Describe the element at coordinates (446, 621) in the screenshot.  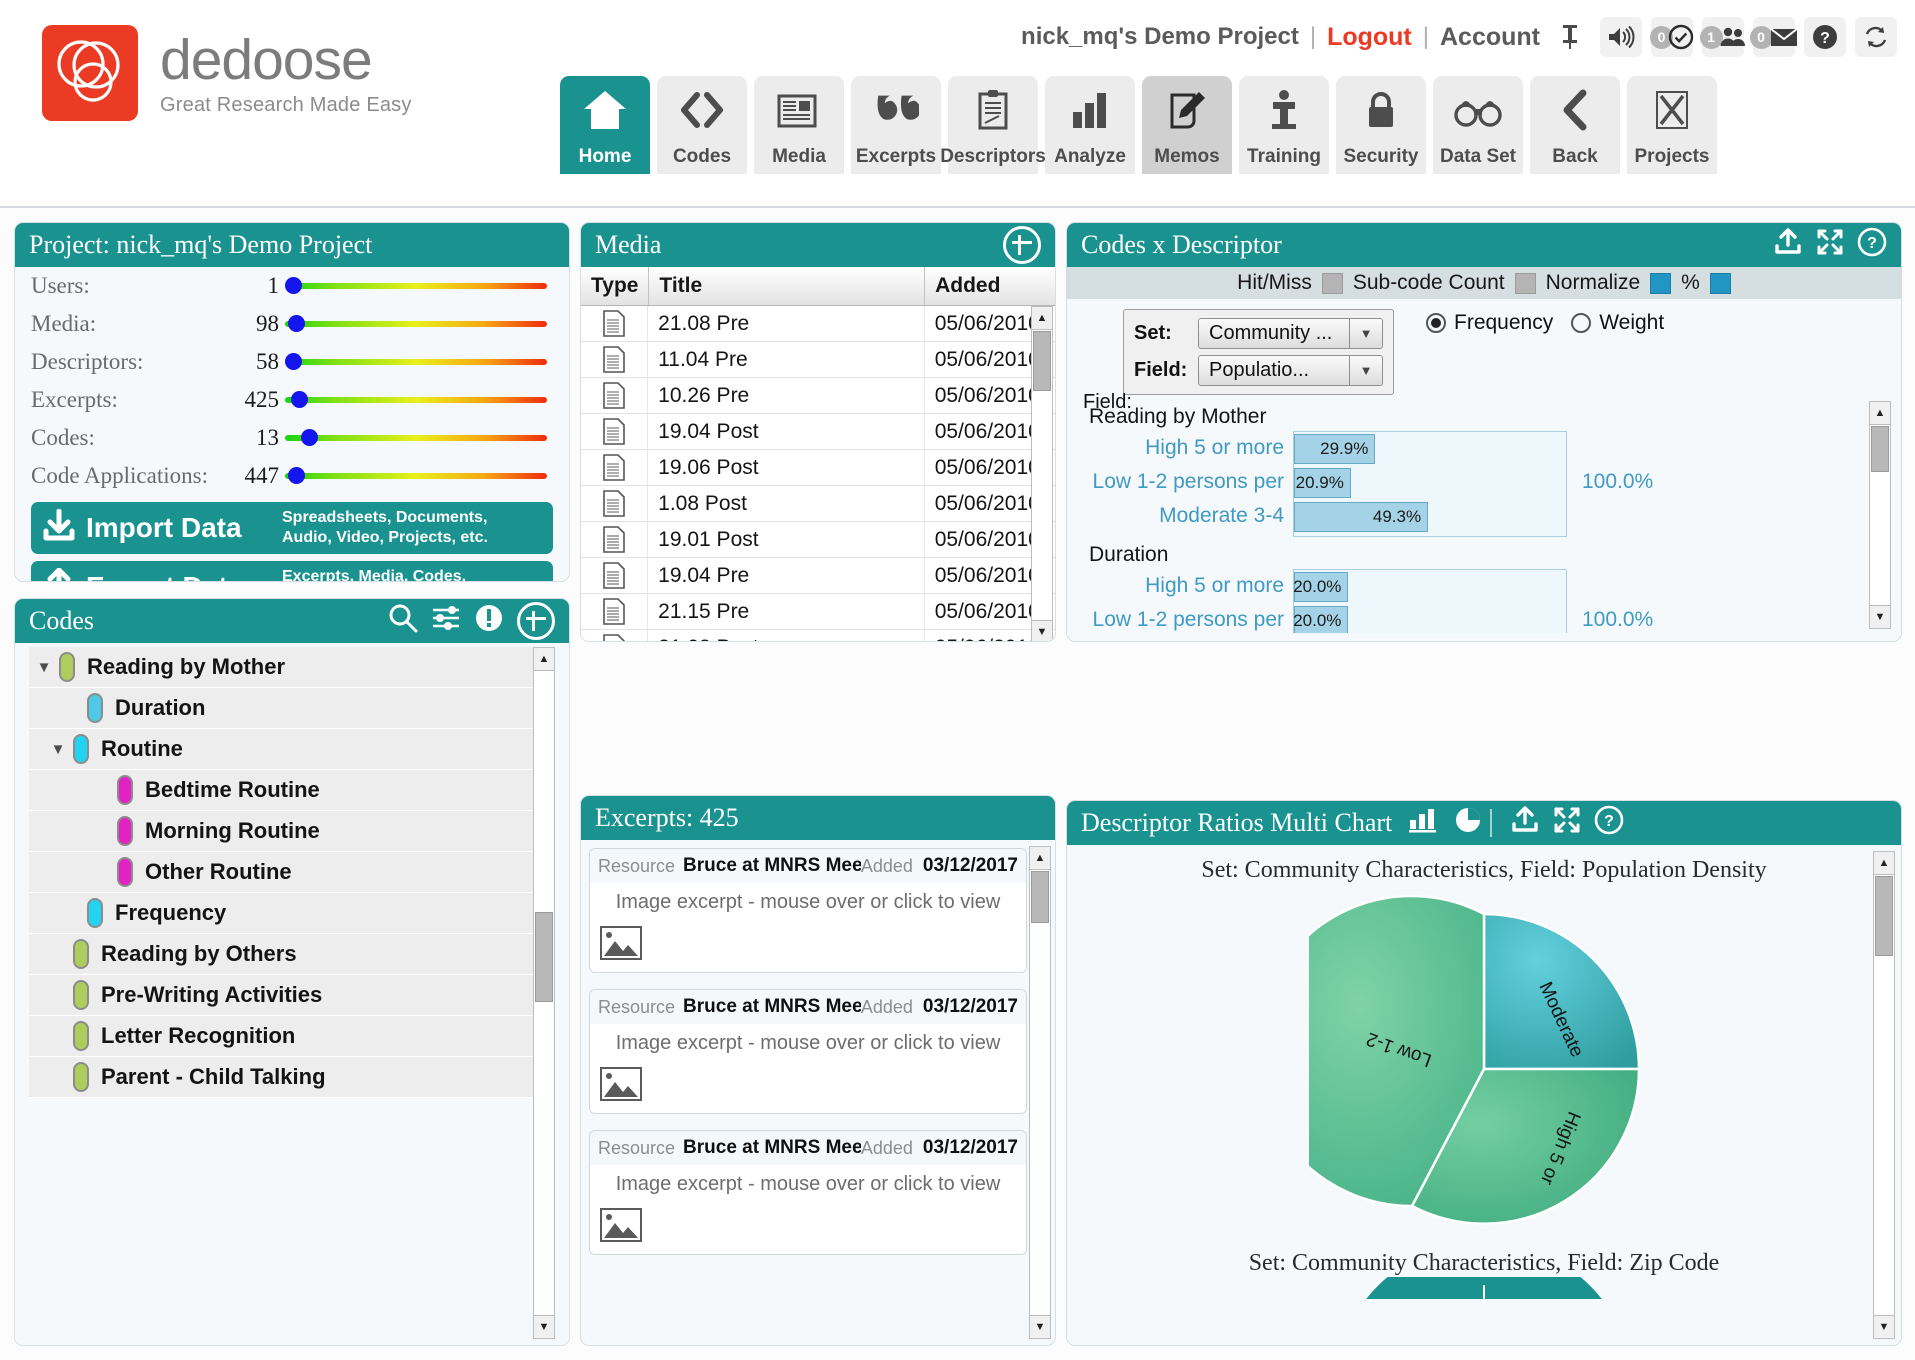
I see `filter-sliders-icon` at that location.